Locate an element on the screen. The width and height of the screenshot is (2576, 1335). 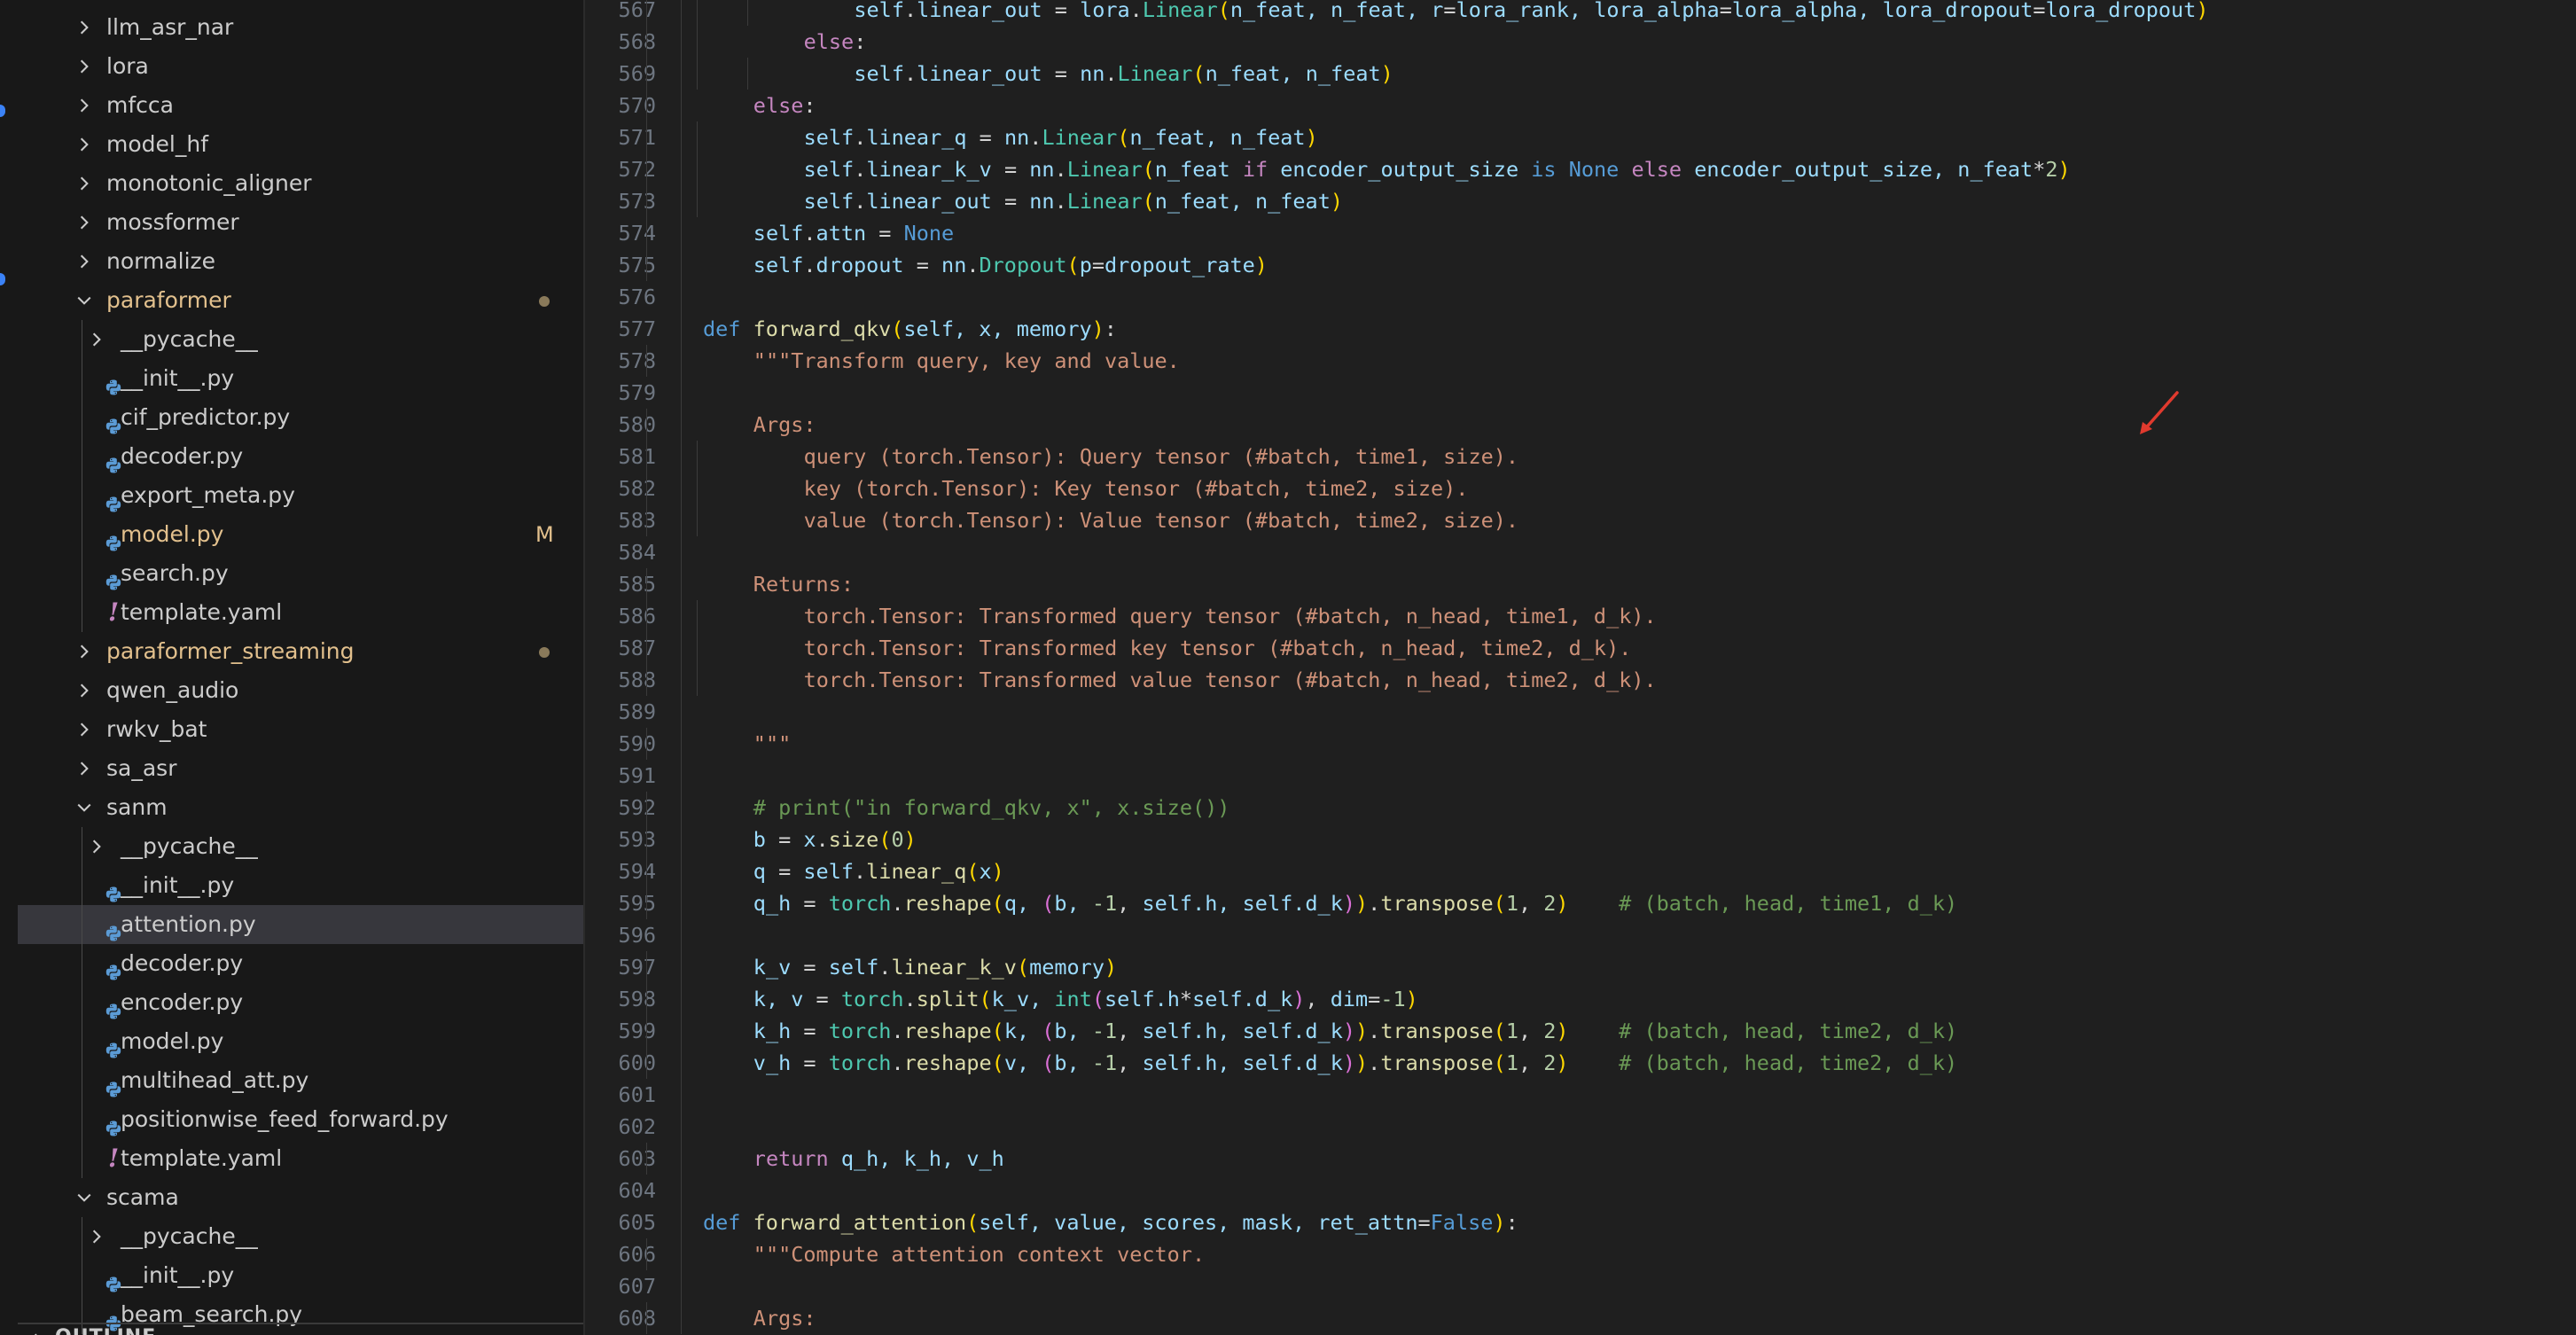
code-line: 590 """ is located at coordinates (1580, 744).